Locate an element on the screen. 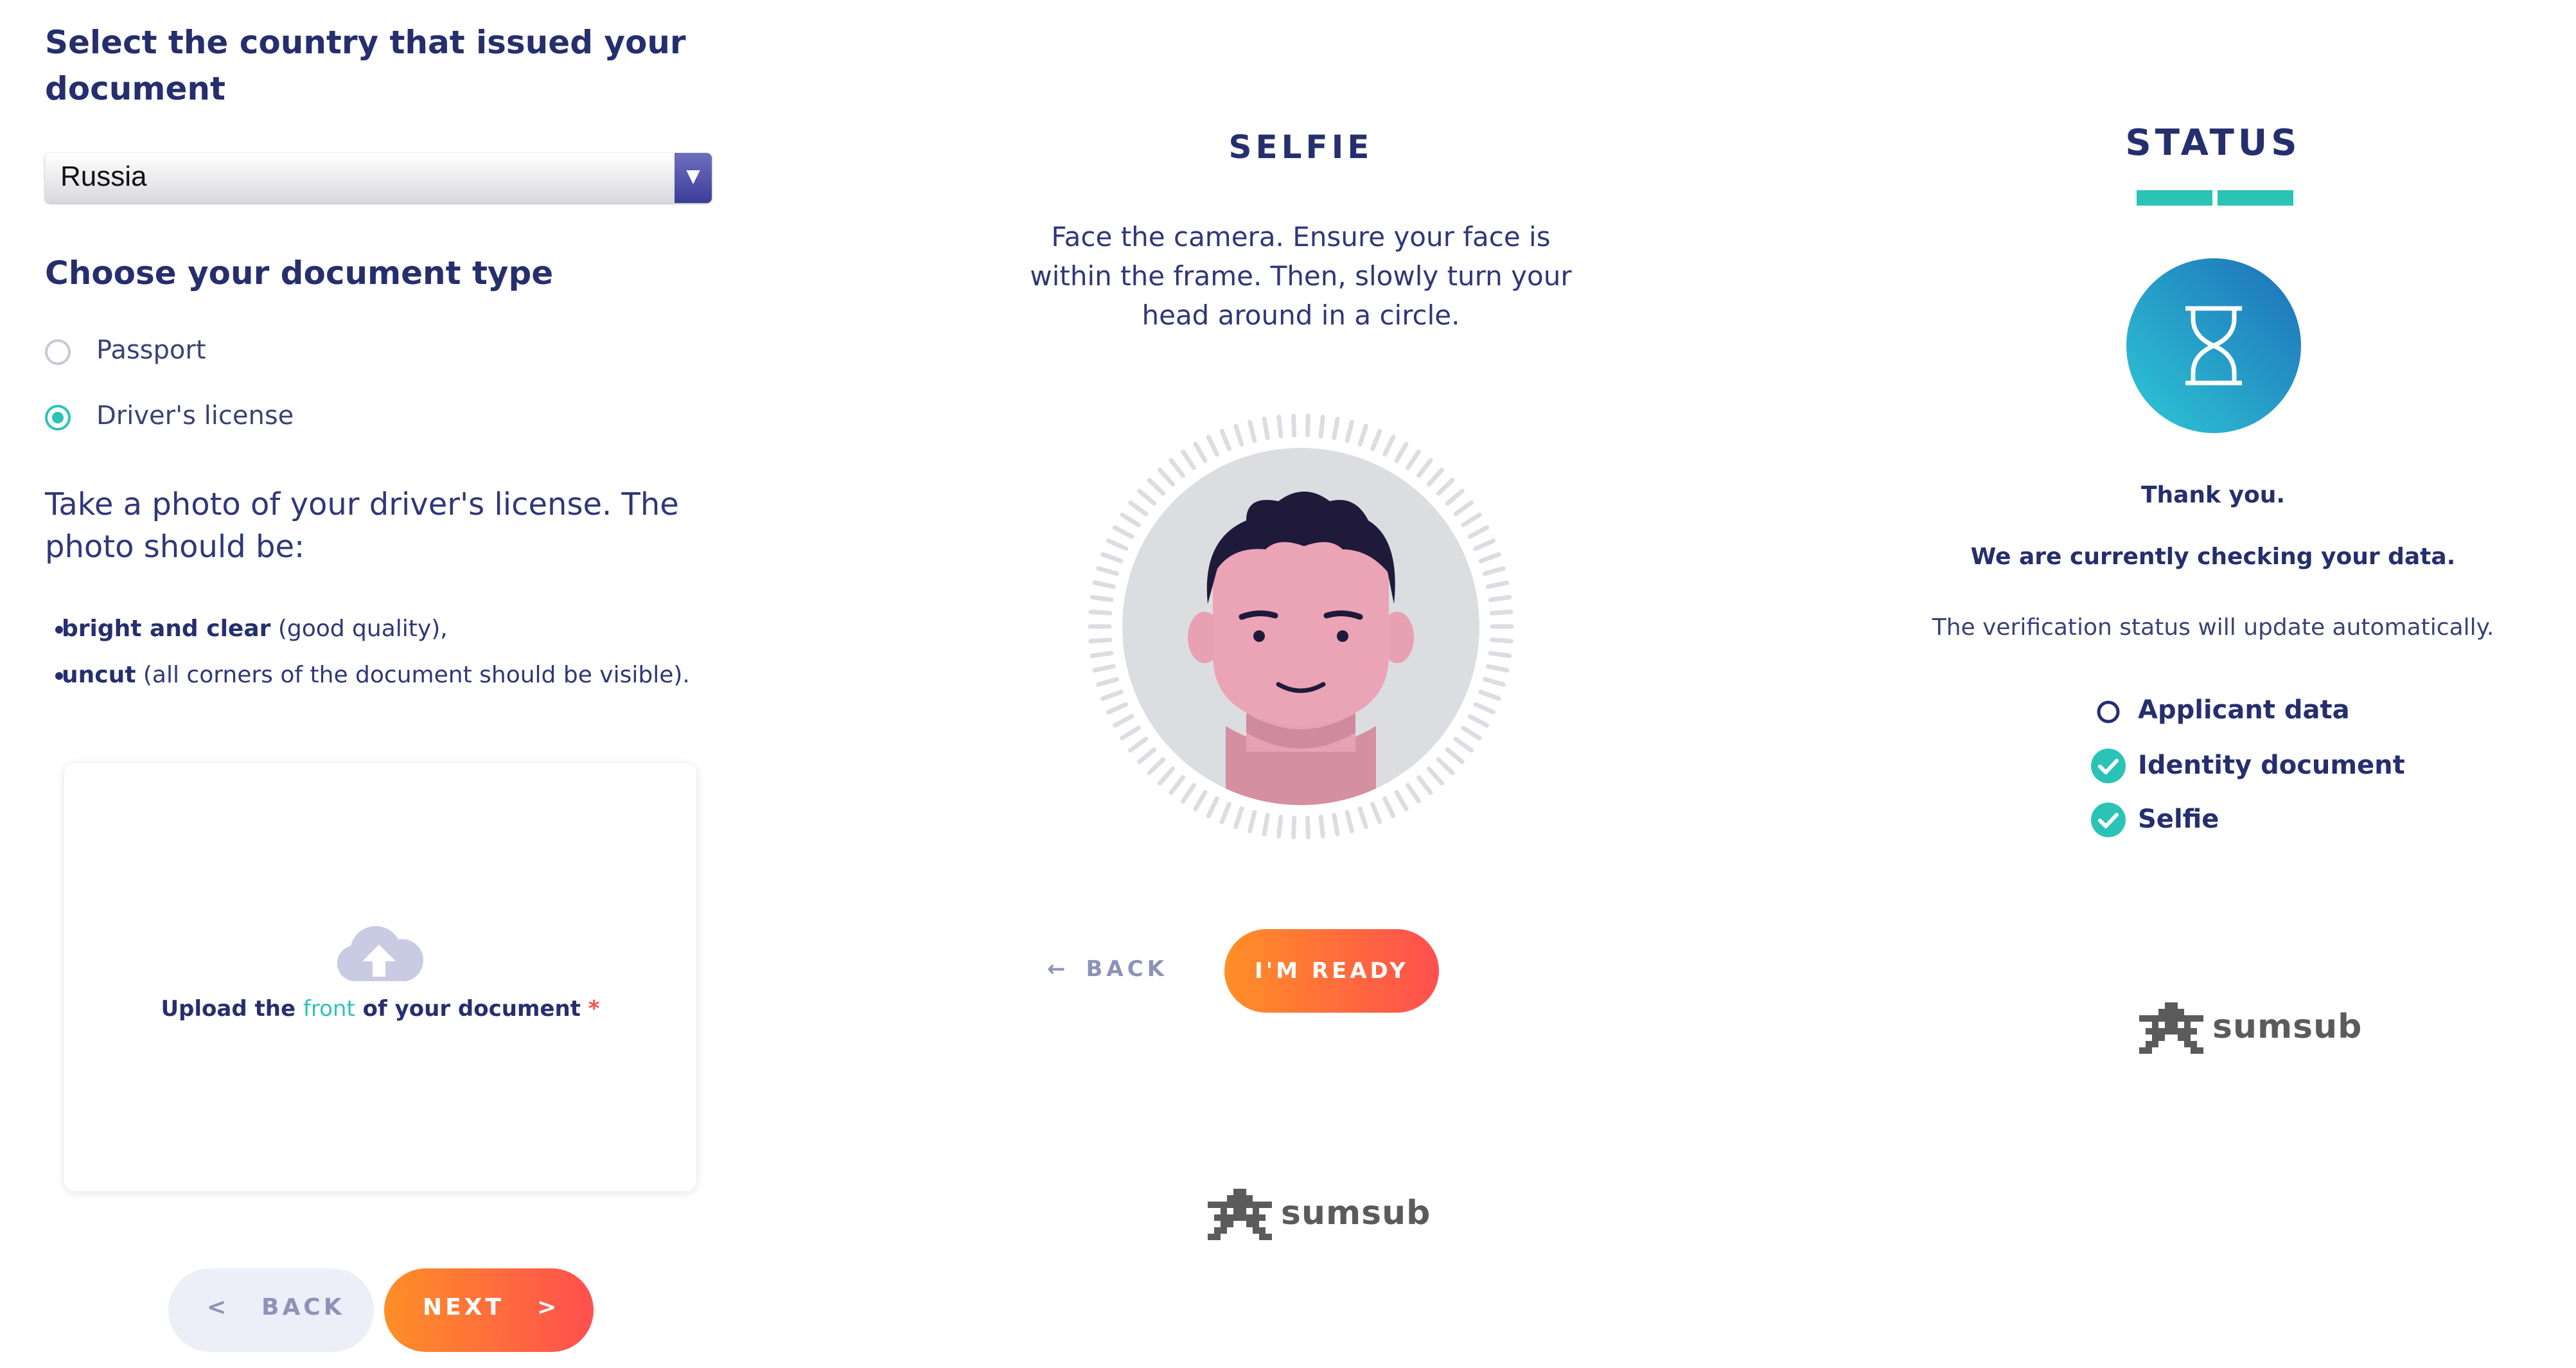  upload-dropzone: Upload the front of your document * is located at coordinates (380, 977).